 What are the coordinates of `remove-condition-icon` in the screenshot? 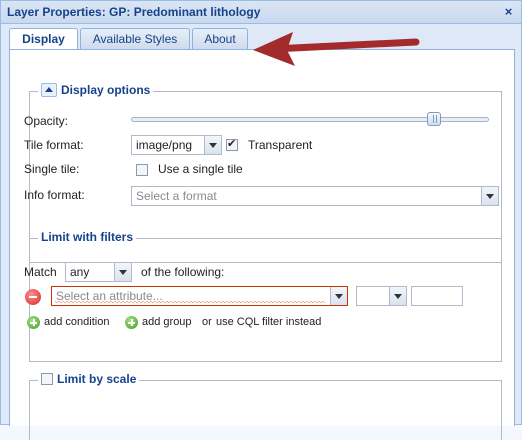 It's located at (33, 297).